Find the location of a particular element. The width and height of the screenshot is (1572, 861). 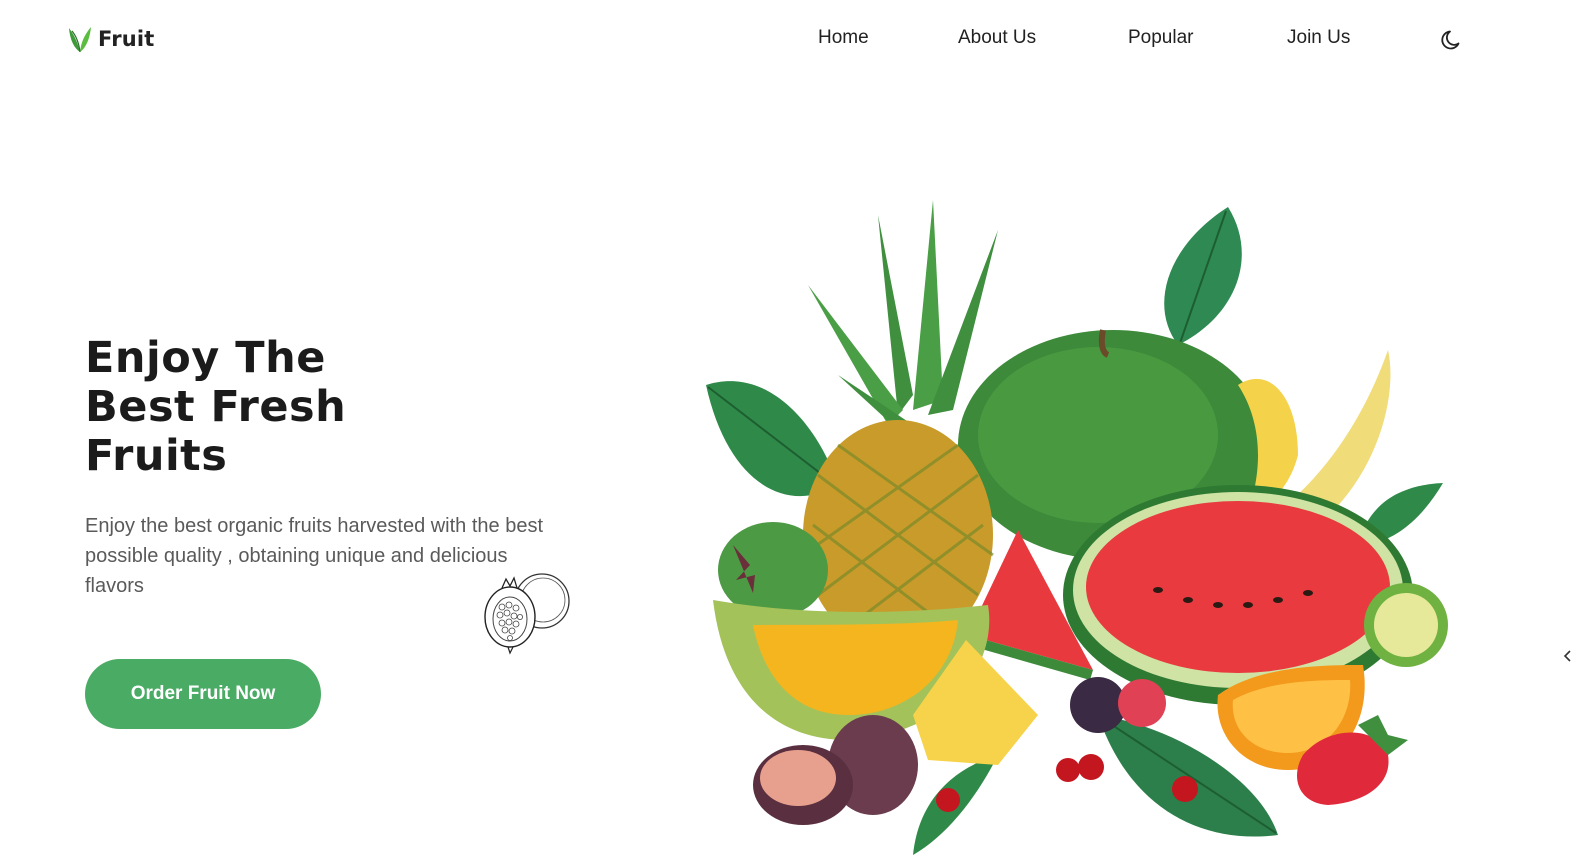

theme-toggle-button is located at coordinates (1452, 40).